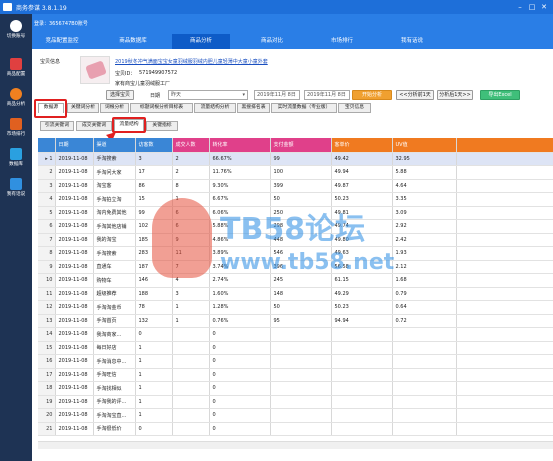 The image size is (553, 461). Describe the element at coordinates (191, 172) in the screenshot. I see `table-cell: 2` at that location.